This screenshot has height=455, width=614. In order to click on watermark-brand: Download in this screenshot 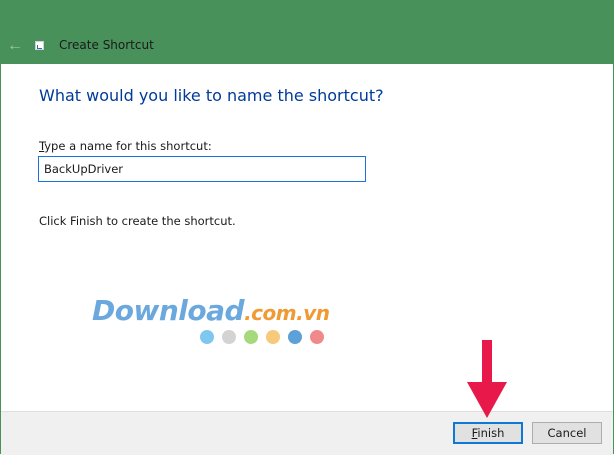, I will do `click(168, 310)`.